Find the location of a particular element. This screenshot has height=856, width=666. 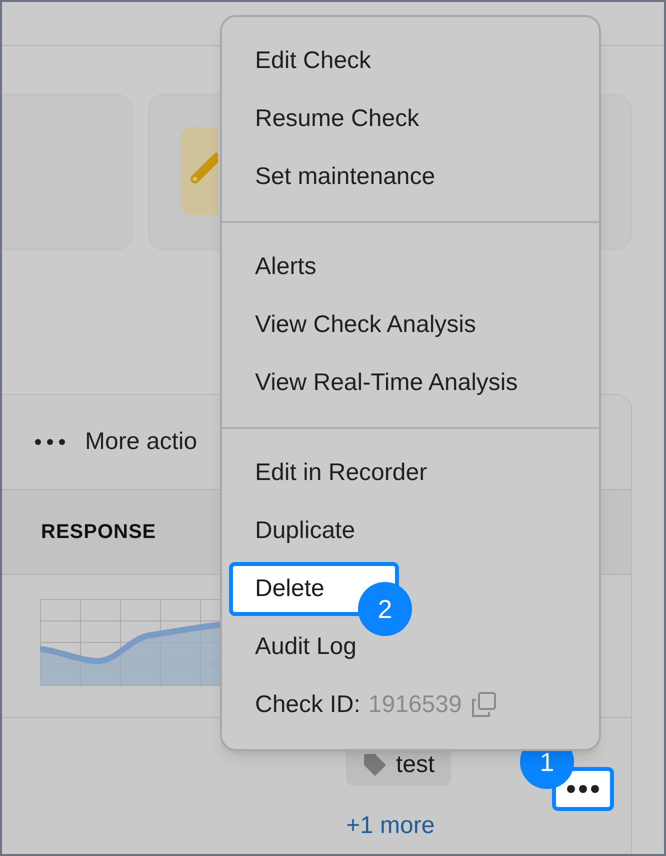

step-badge: 2 is located at coordinates (385, 609).